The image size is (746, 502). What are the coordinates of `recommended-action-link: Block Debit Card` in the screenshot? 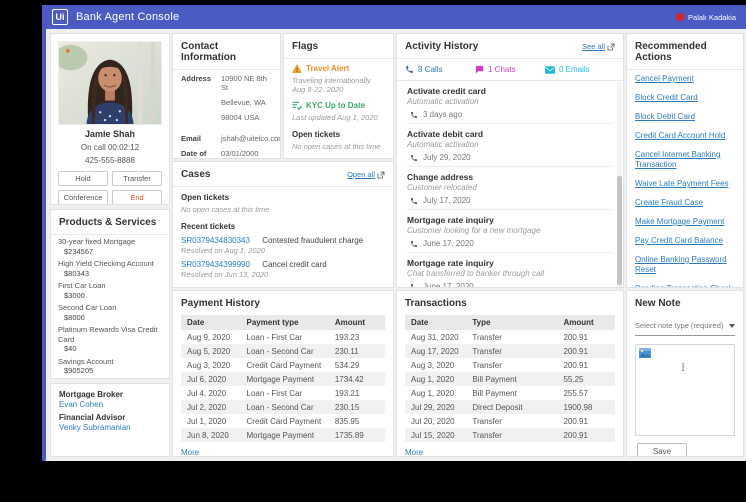 It's located at (685, 117).